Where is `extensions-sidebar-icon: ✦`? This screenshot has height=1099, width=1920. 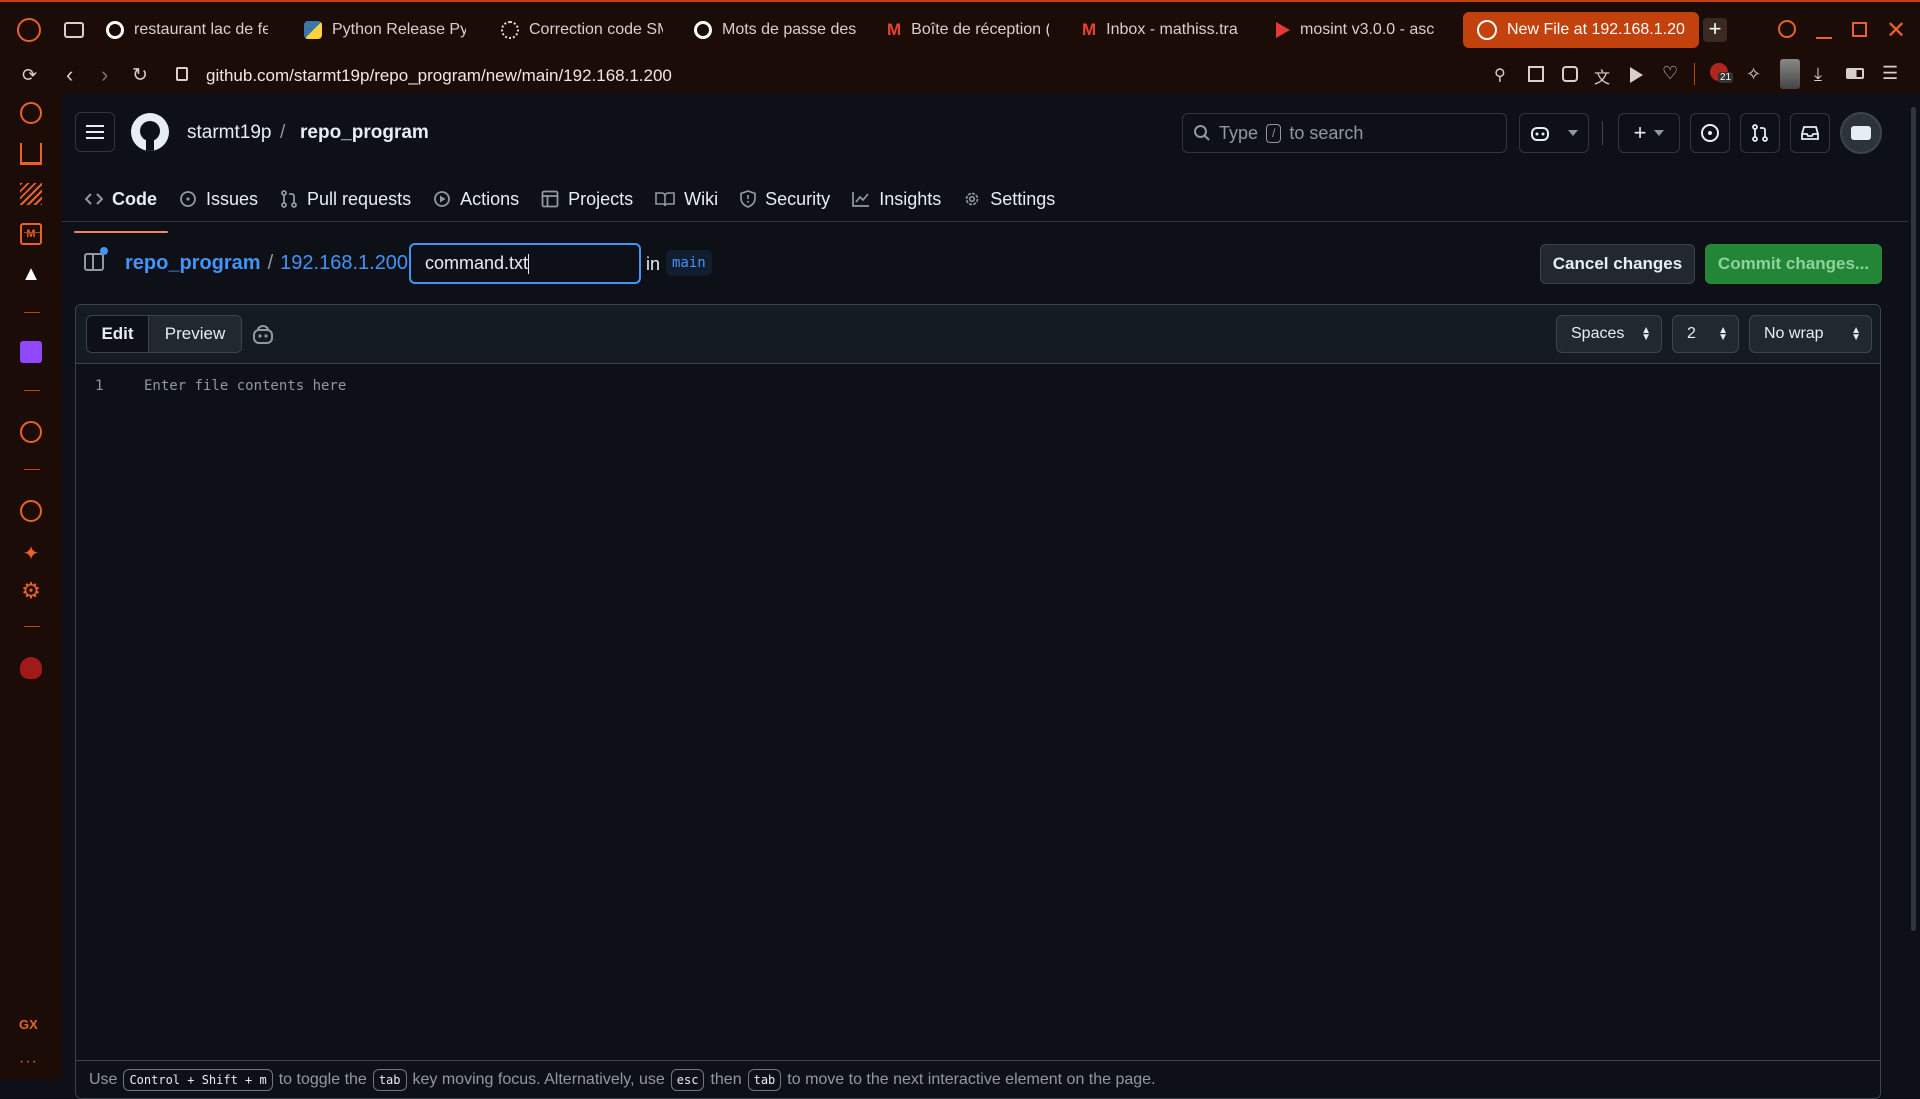 extensions-sidebar-icon: ✦ is located at coordinates (31, 553).